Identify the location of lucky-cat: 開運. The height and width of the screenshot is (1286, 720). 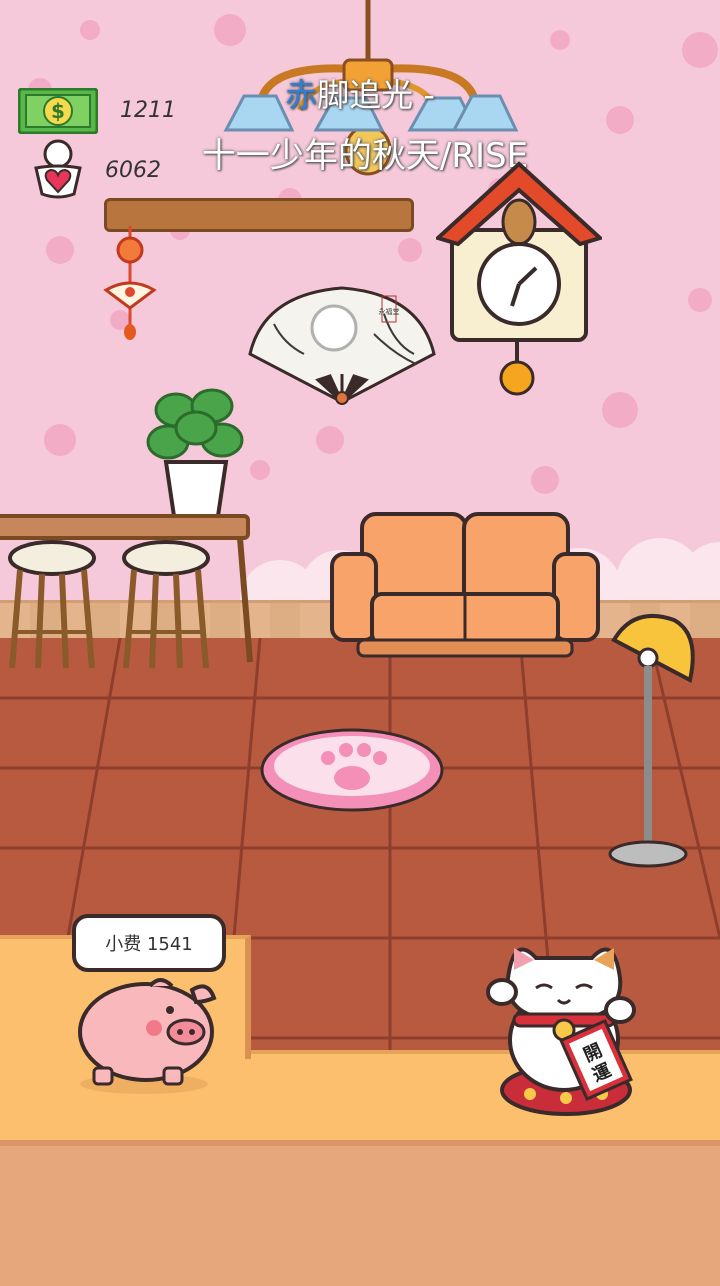
(564, 1025).